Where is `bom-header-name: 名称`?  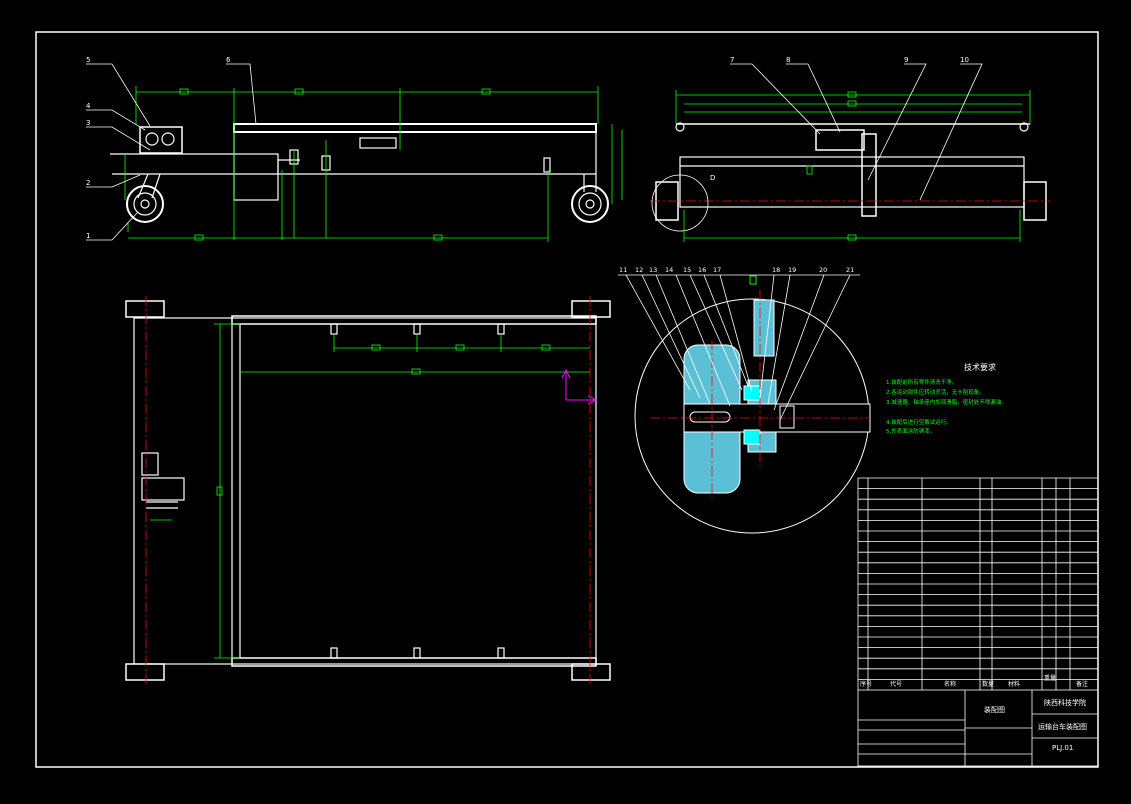
bom-header-name: 名称 is located at coordinates (950, 684).